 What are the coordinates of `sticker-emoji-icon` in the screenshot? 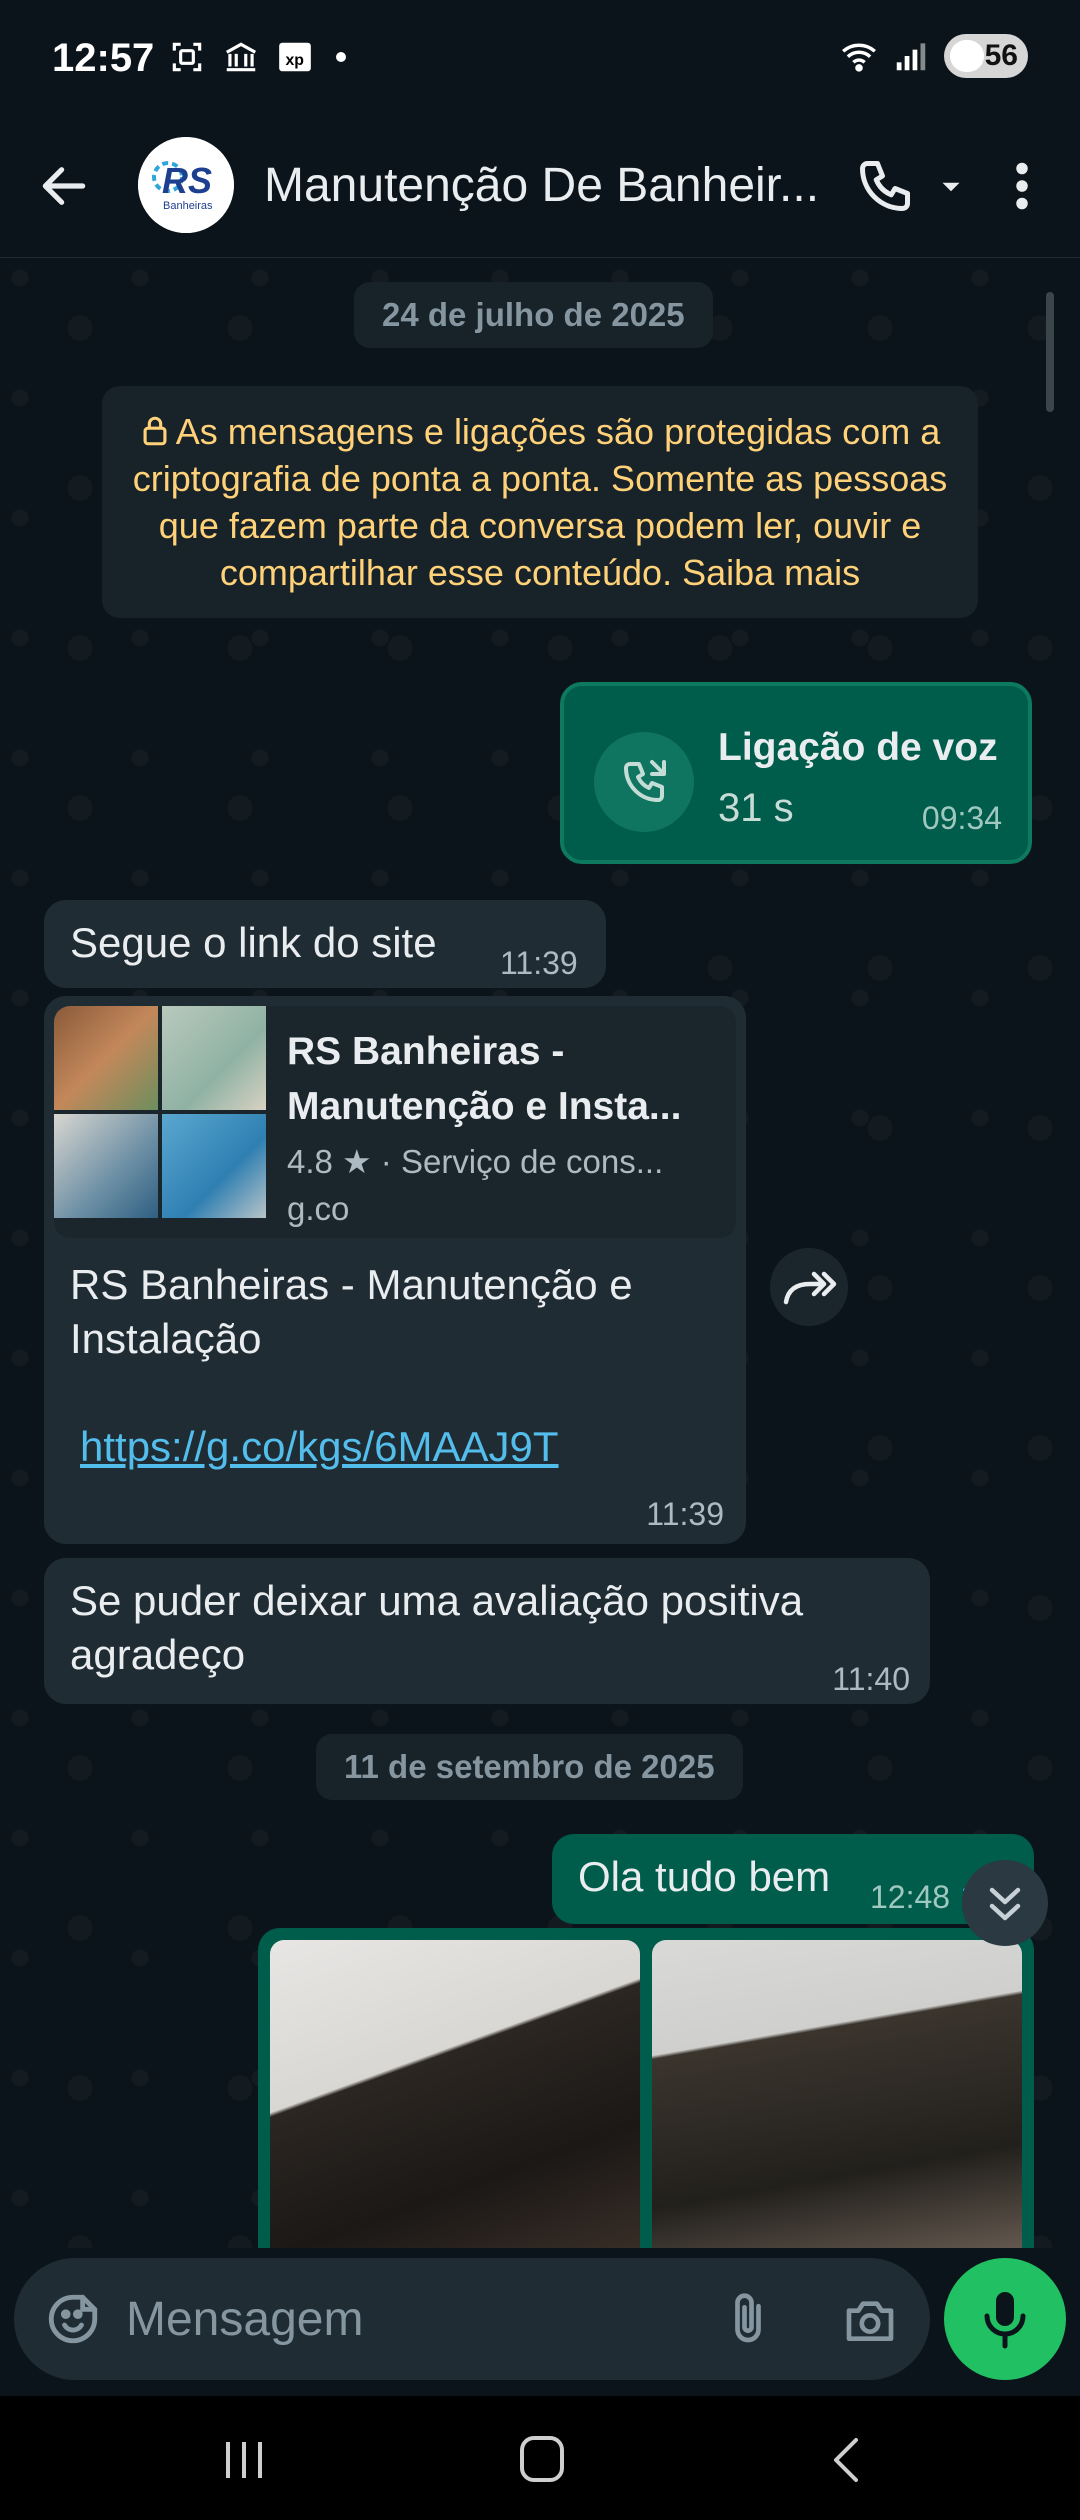 It's located at (73, 2319).